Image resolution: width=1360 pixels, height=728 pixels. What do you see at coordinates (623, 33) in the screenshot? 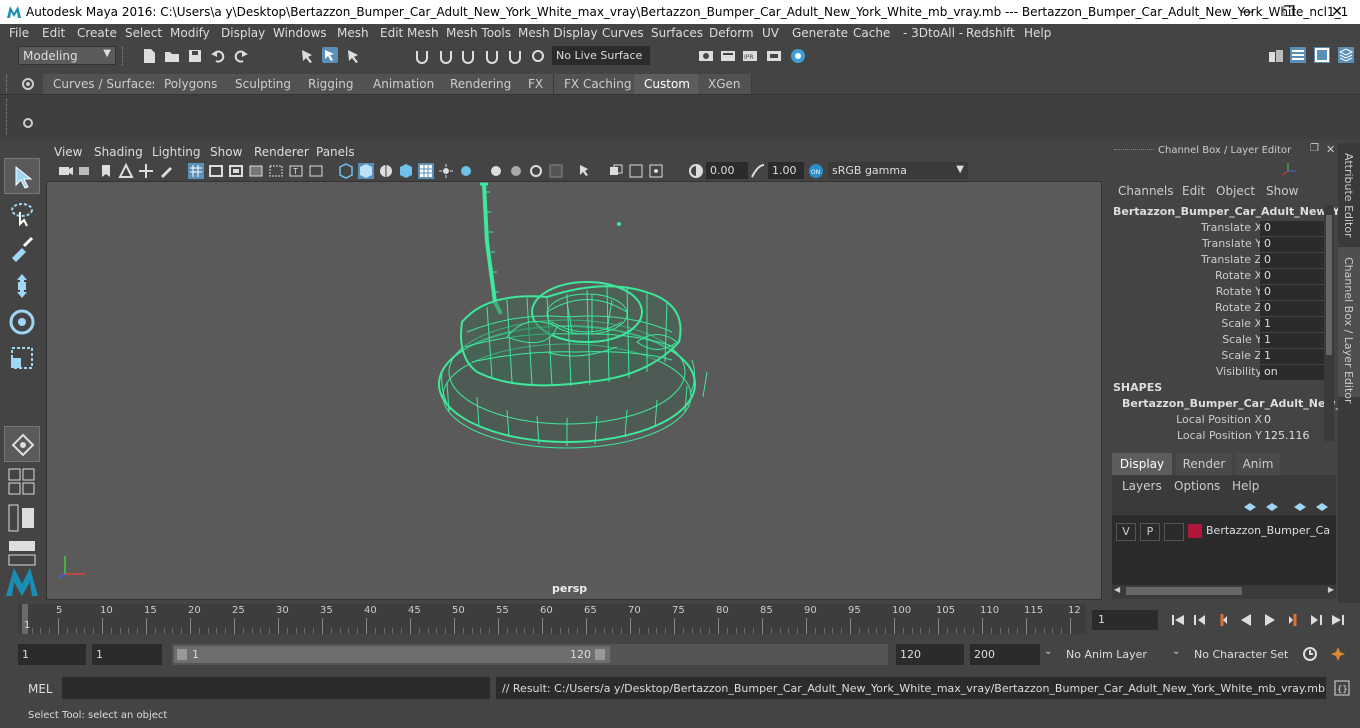
I see `menu-curves: Curves` at bounding box center [623, 33].